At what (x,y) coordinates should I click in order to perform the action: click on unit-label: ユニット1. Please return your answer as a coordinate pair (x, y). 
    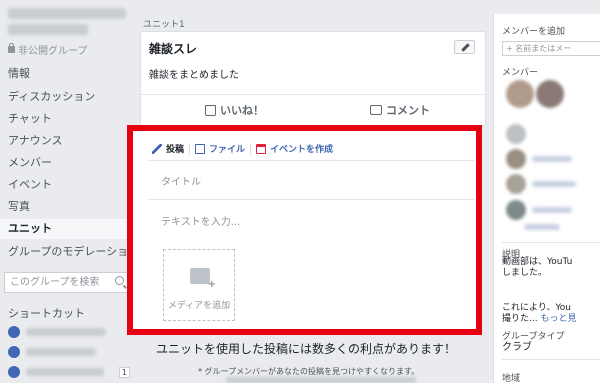
    Looking at the image, I should click on (164, 25).